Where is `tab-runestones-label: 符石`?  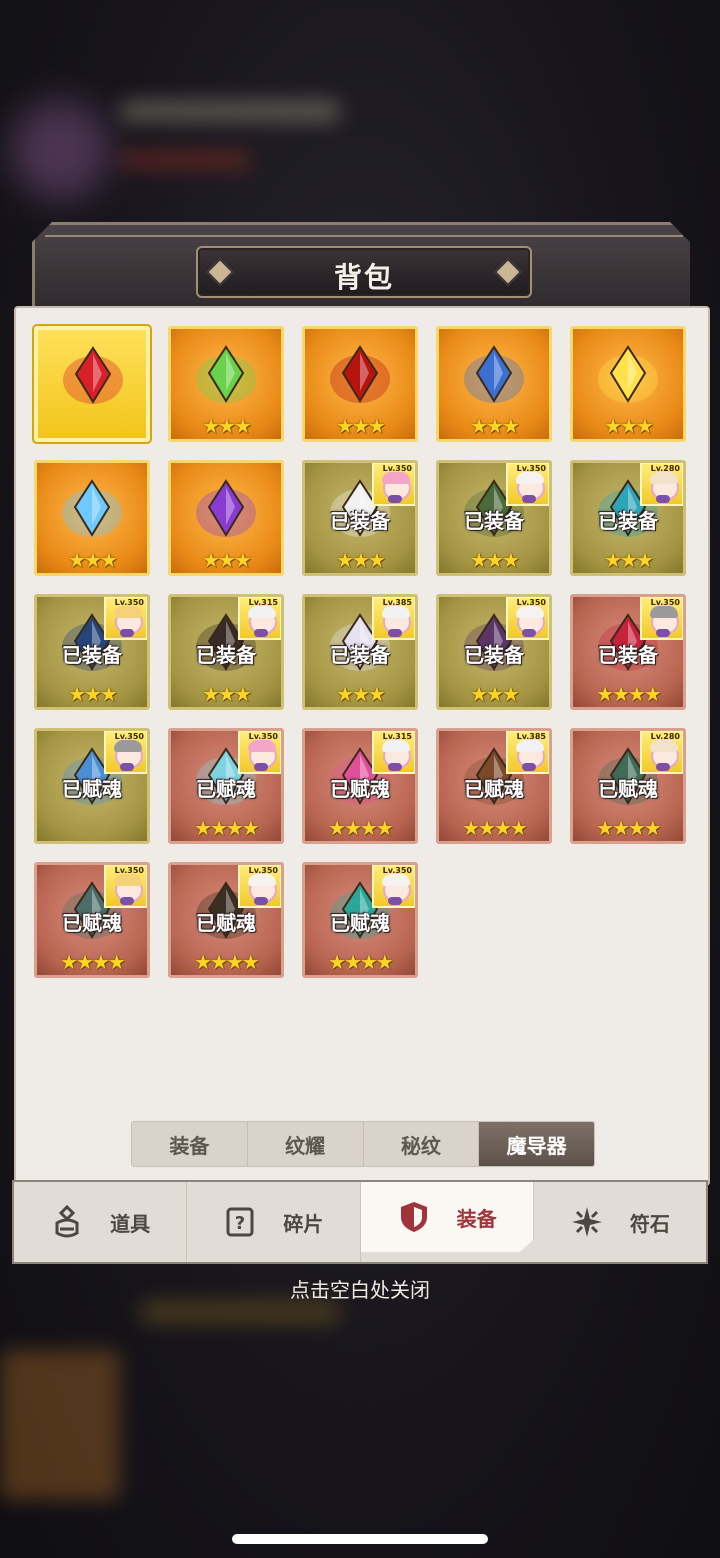
tab-runestones-label: 符石 is located at coordinates (649, 1223).